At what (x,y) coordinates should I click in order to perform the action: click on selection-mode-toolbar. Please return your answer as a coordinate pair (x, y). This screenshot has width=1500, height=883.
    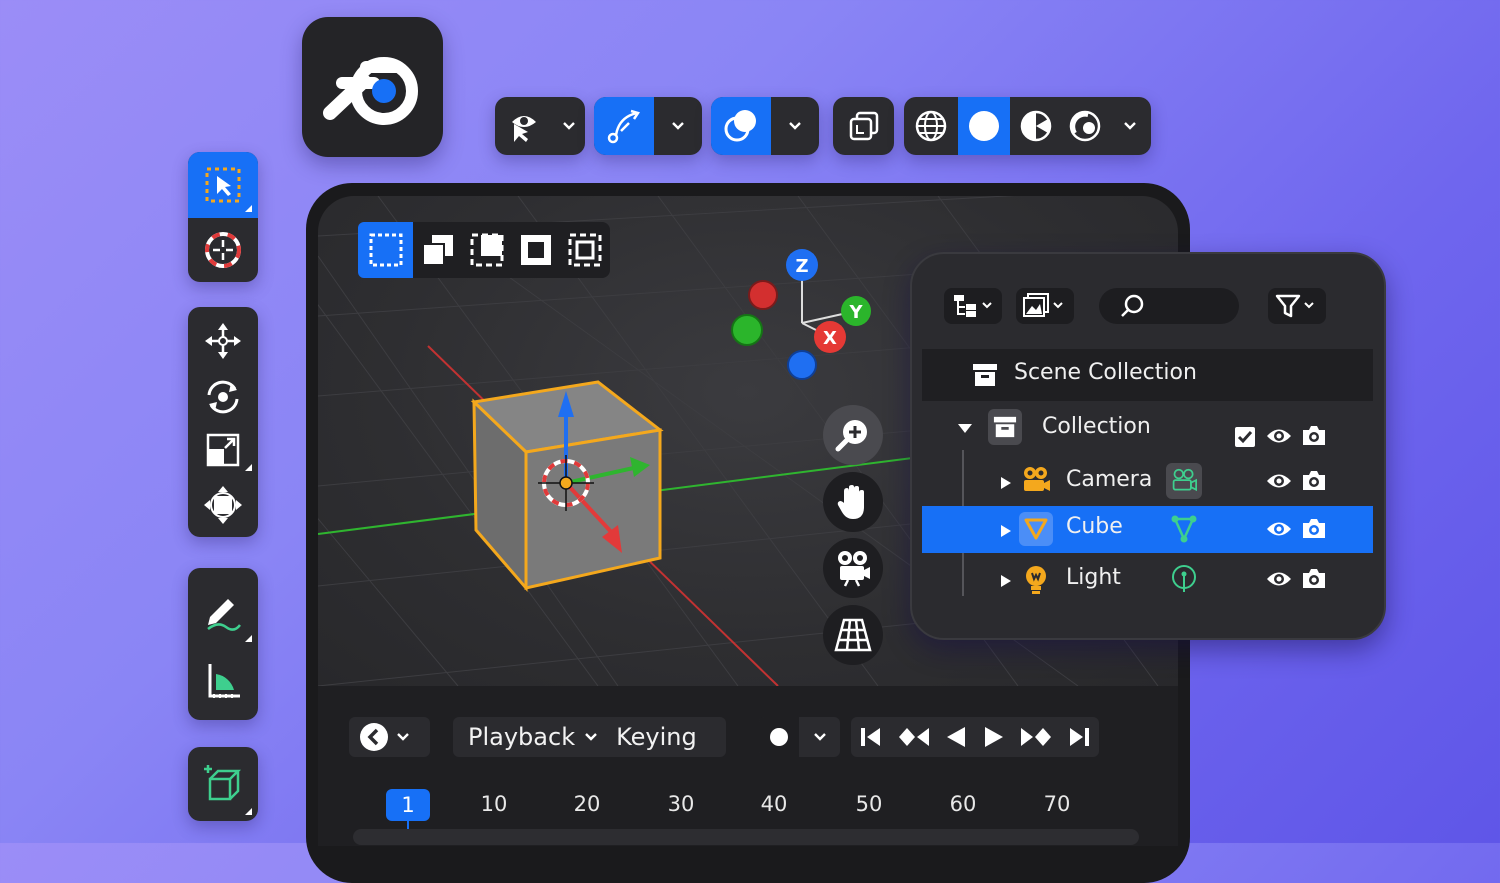
    Looking at the image, I should click on (484, 250).